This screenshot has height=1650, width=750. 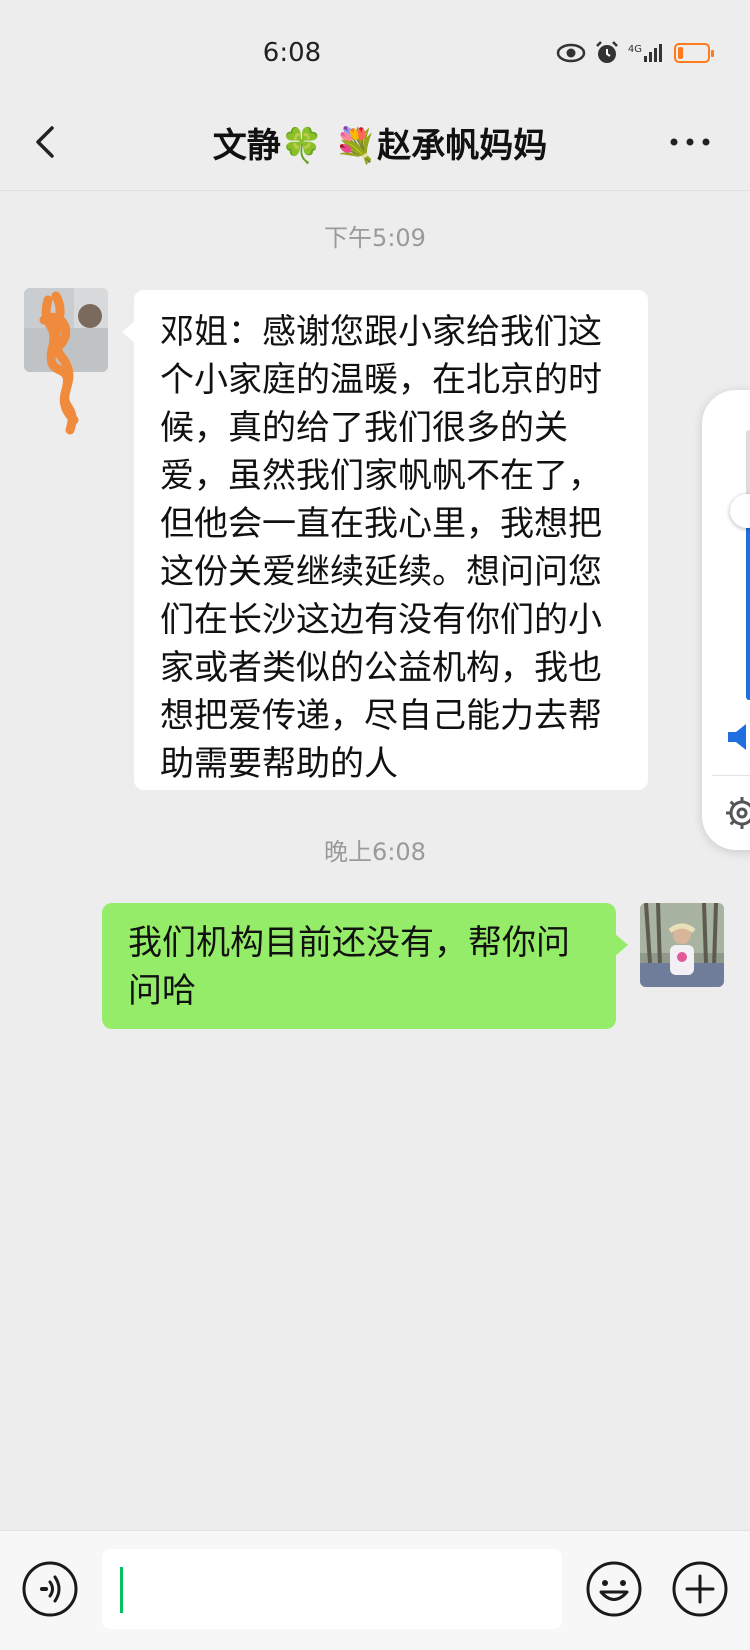 What do you see at coordinates (375, 50) in the screenshot?
I see `status-bar: 6:08 4G` at bounding box center [375, 50].